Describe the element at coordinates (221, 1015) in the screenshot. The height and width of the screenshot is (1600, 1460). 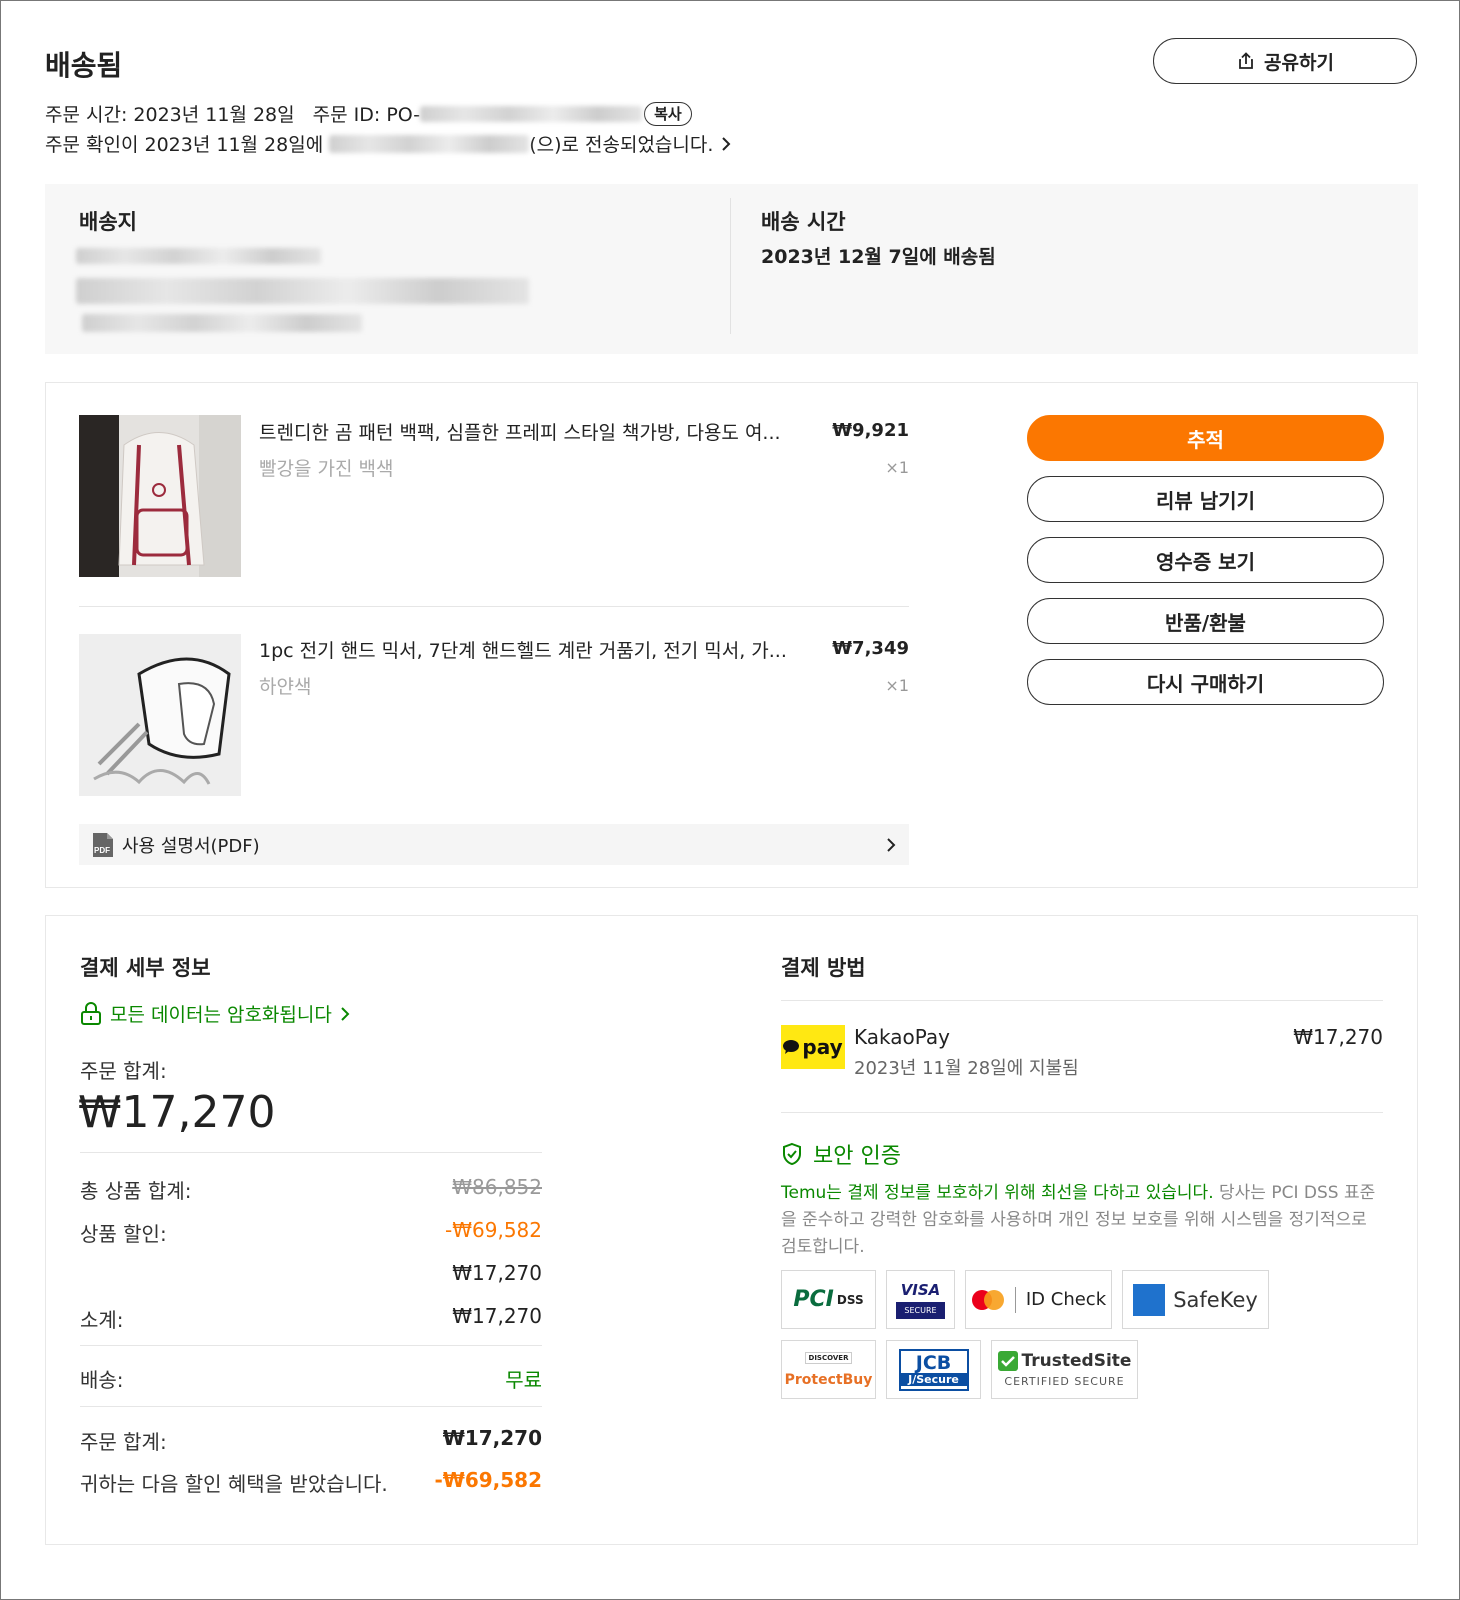
I see `encryption-label: 모든 데이터는 암호화됩니다` at that location.